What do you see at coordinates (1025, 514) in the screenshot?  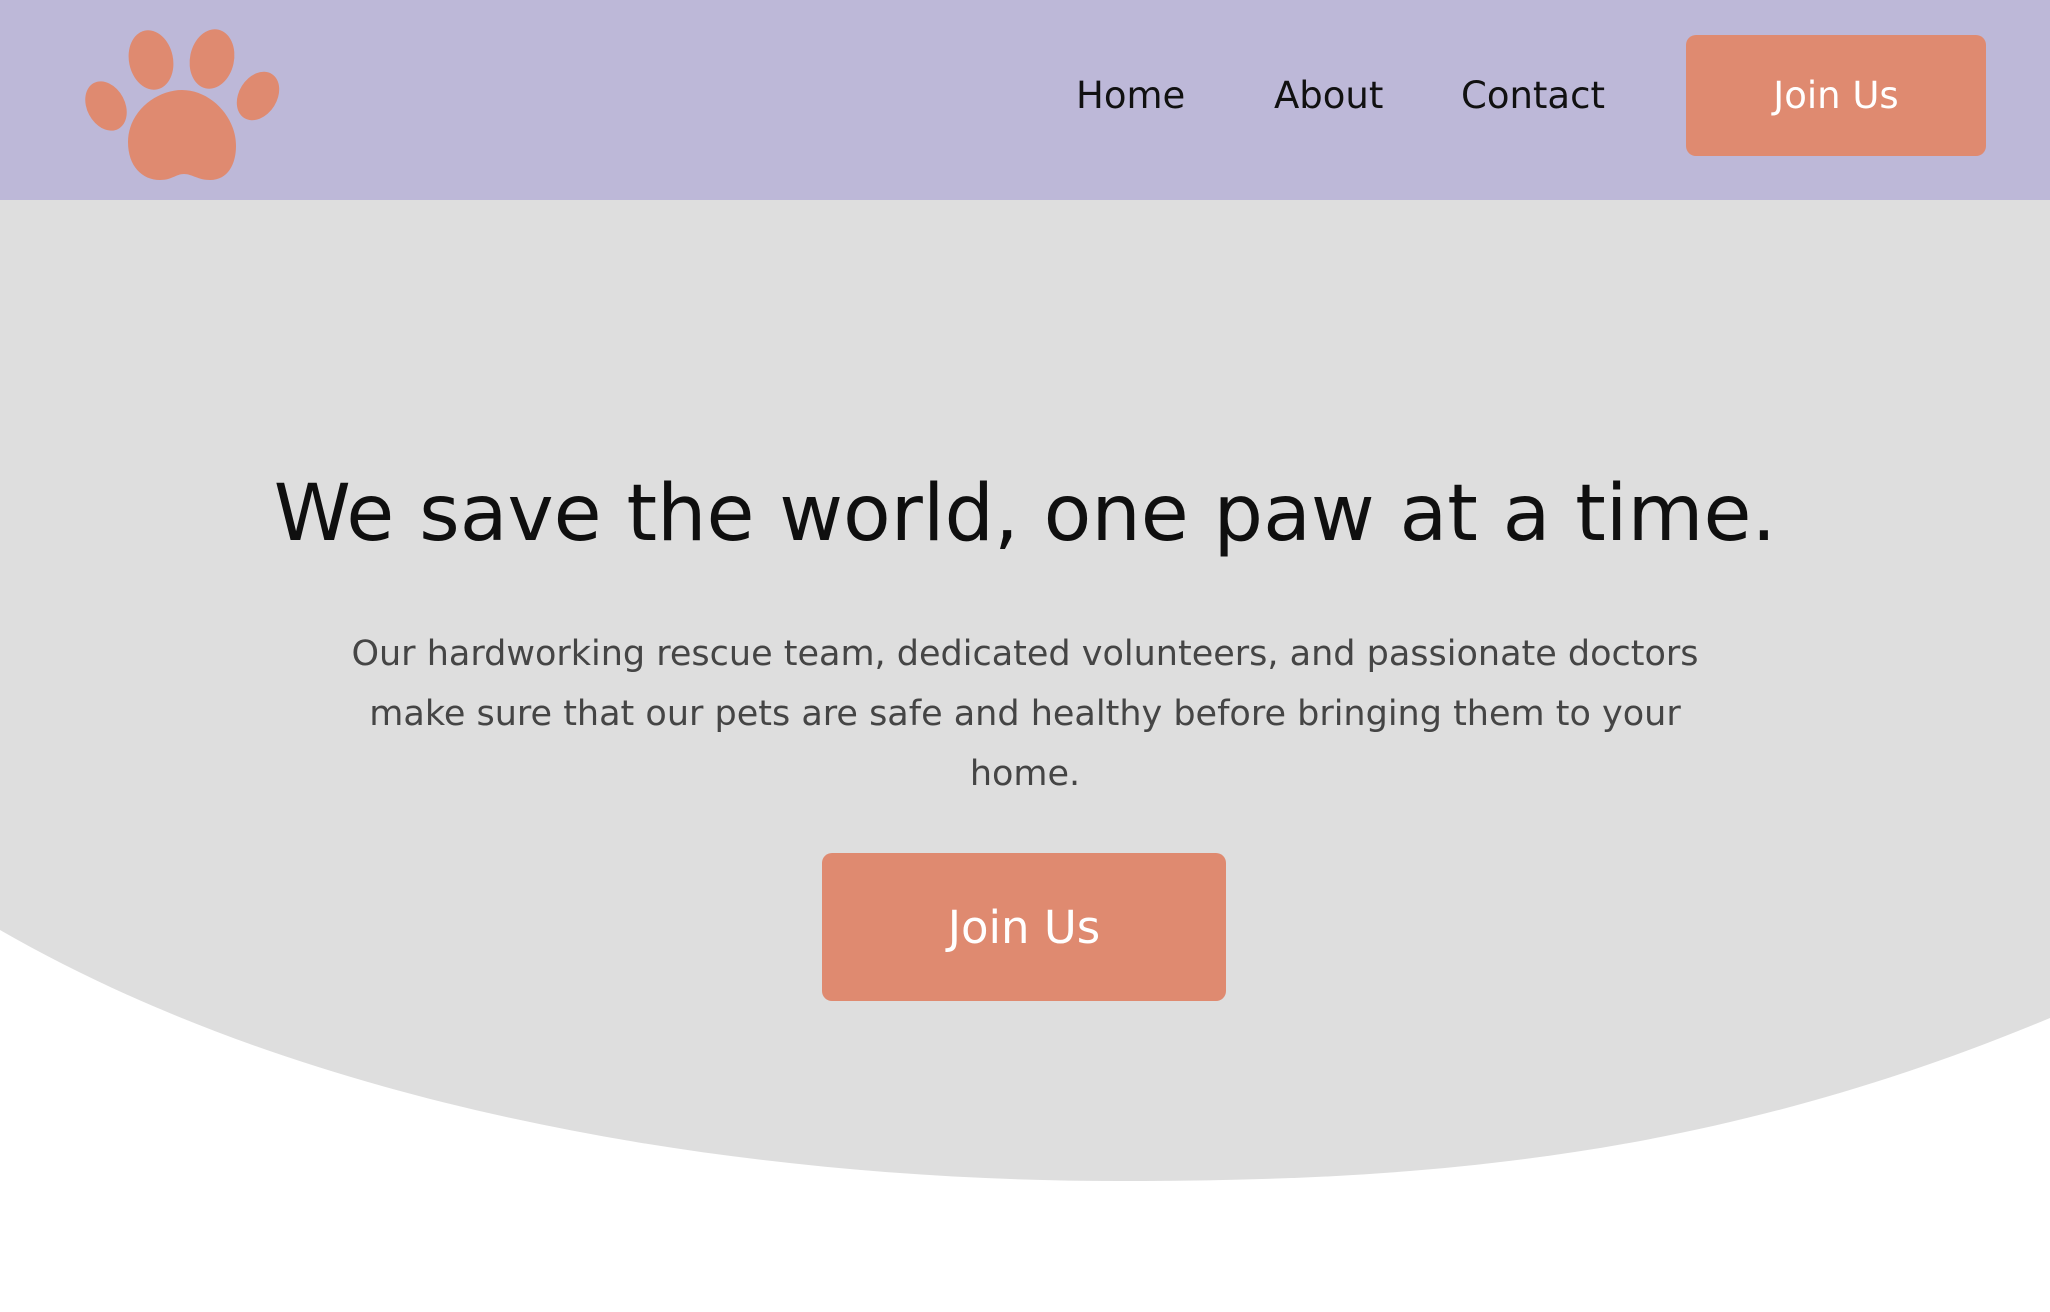 I see `hero-title: We save the world, one paw at a time.` at bounding box center [1025, 514].